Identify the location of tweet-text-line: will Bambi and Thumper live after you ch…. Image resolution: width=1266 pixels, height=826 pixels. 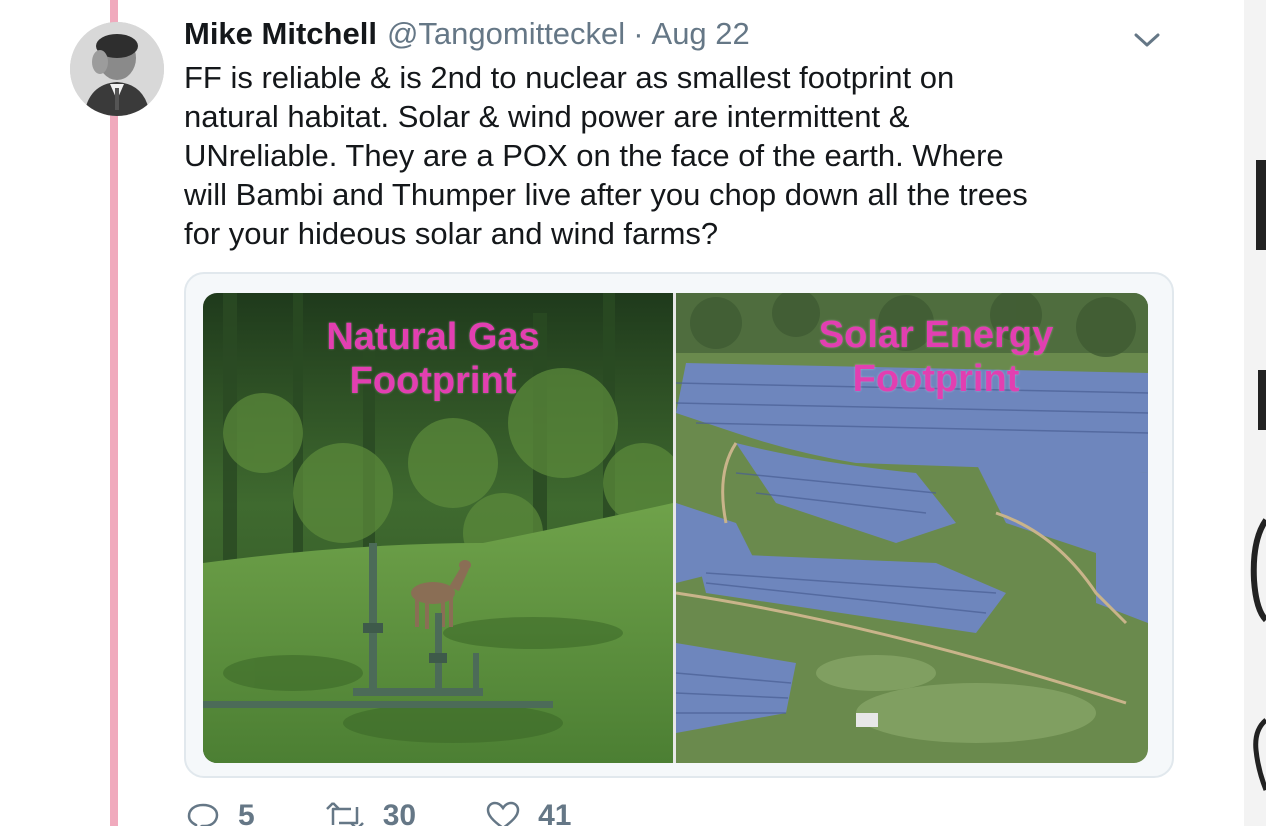
(606, 194).